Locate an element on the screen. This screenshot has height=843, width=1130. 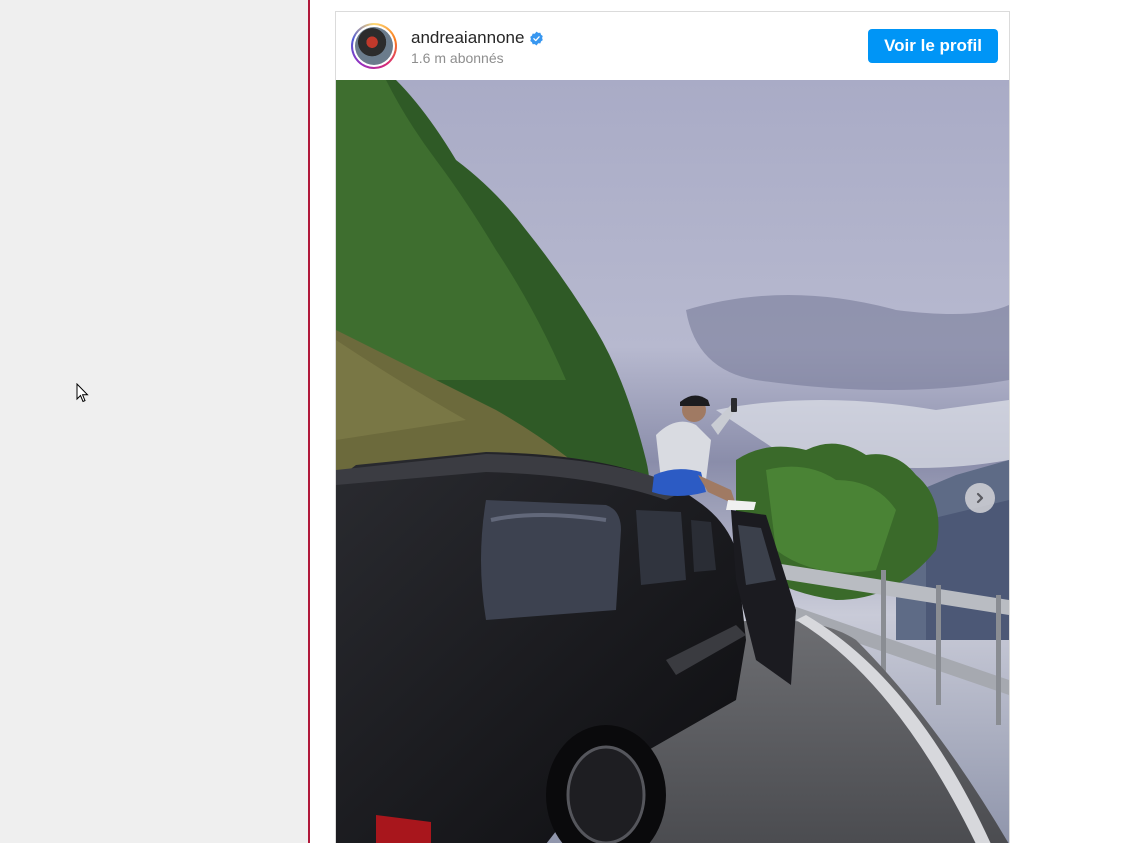
follower-count: 1.6 m abonnés is located at coordinates (457, 58).